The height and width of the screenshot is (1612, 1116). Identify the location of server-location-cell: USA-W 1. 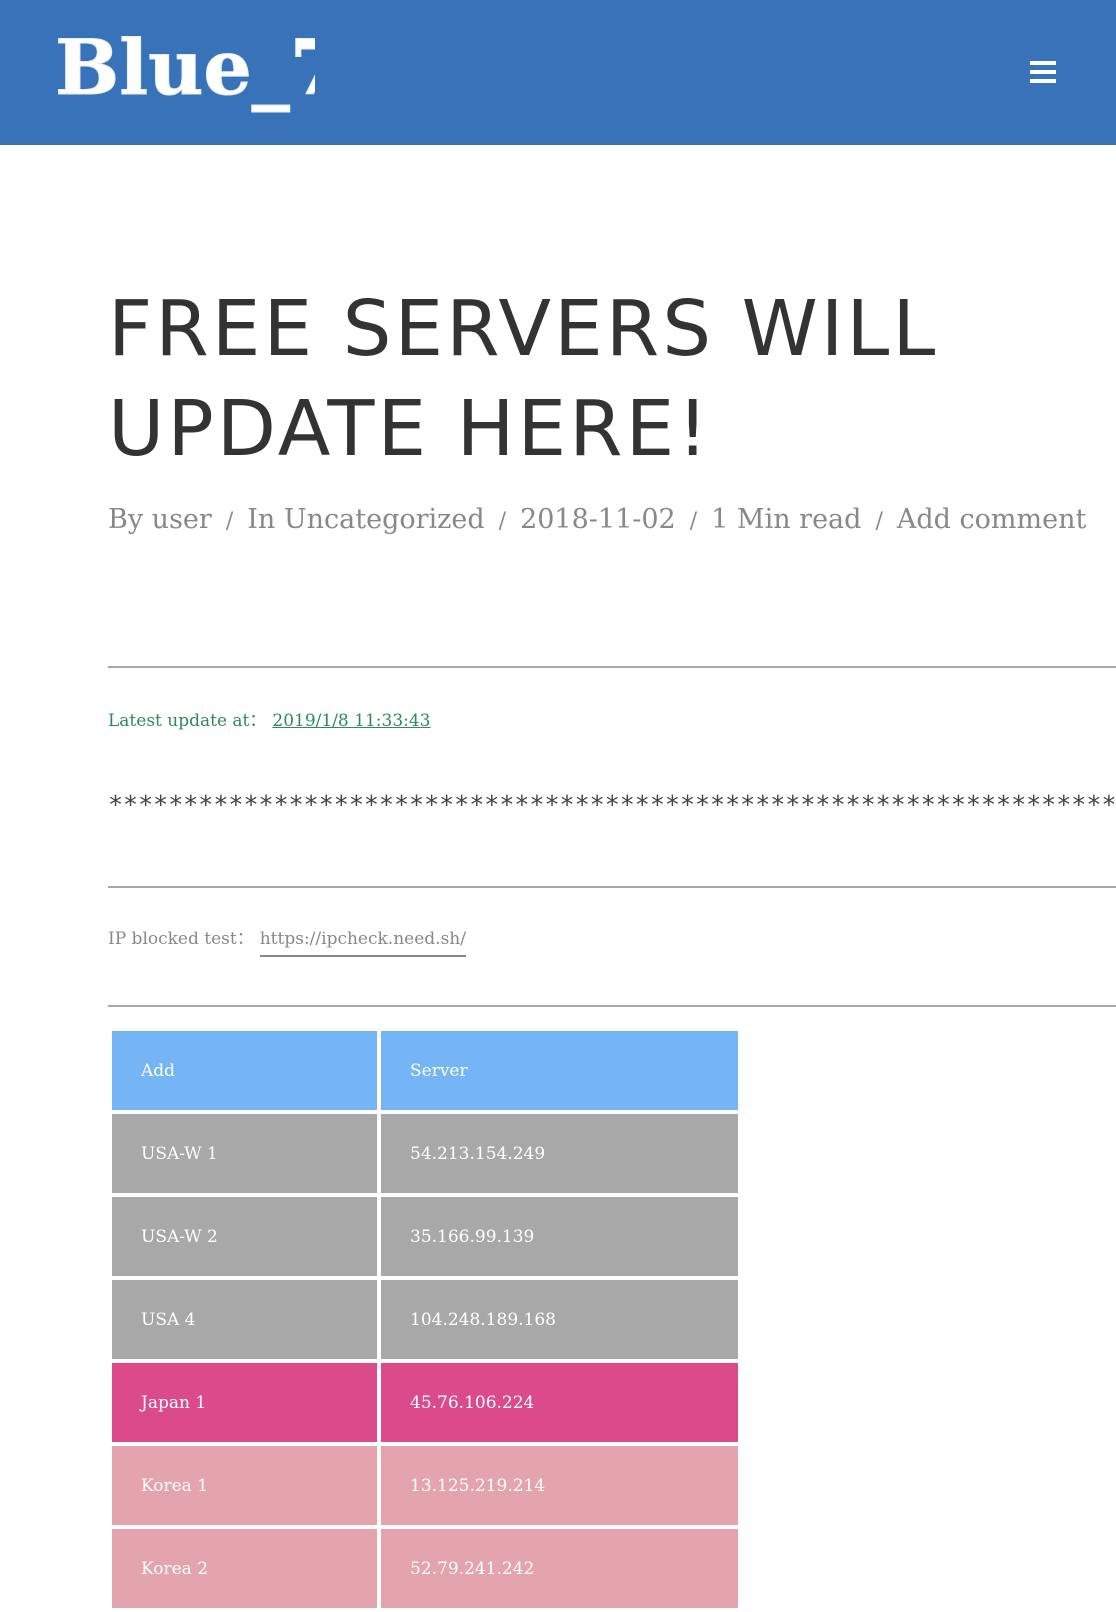
(244, 1153).